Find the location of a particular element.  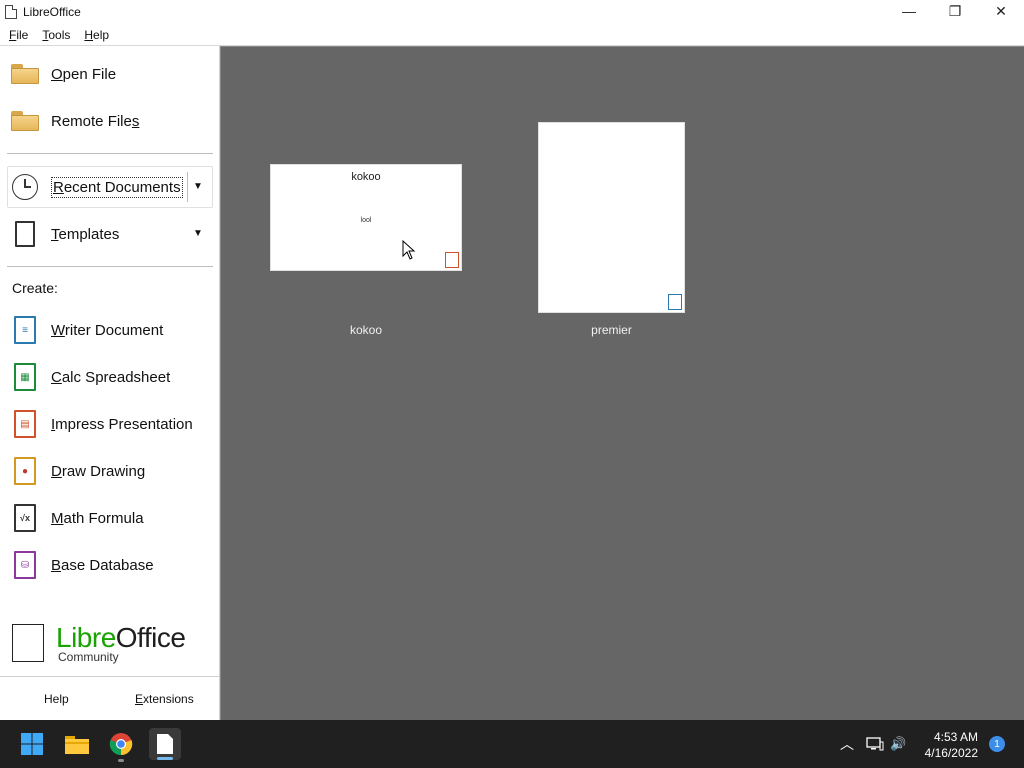

draw-icon: ● is located at coordinates (25, 471).